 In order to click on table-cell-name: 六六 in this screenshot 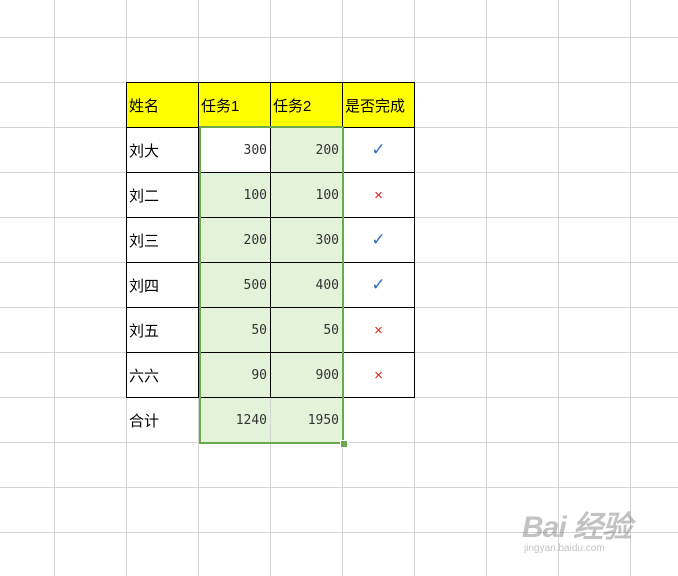, I will do `click(162, 375)`.